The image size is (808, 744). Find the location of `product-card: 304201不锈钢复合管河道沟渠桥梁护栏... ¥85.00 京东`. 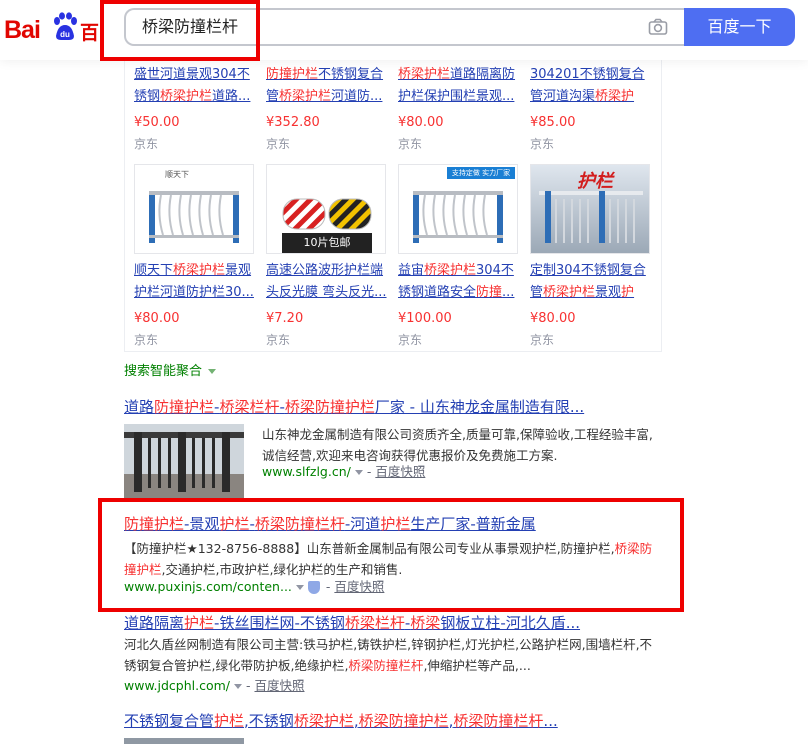

product-card: 304201不锈钢复合管河道沟渠桥梁护栏... ¥85.00 京东 is located at coordinates (591, 108).